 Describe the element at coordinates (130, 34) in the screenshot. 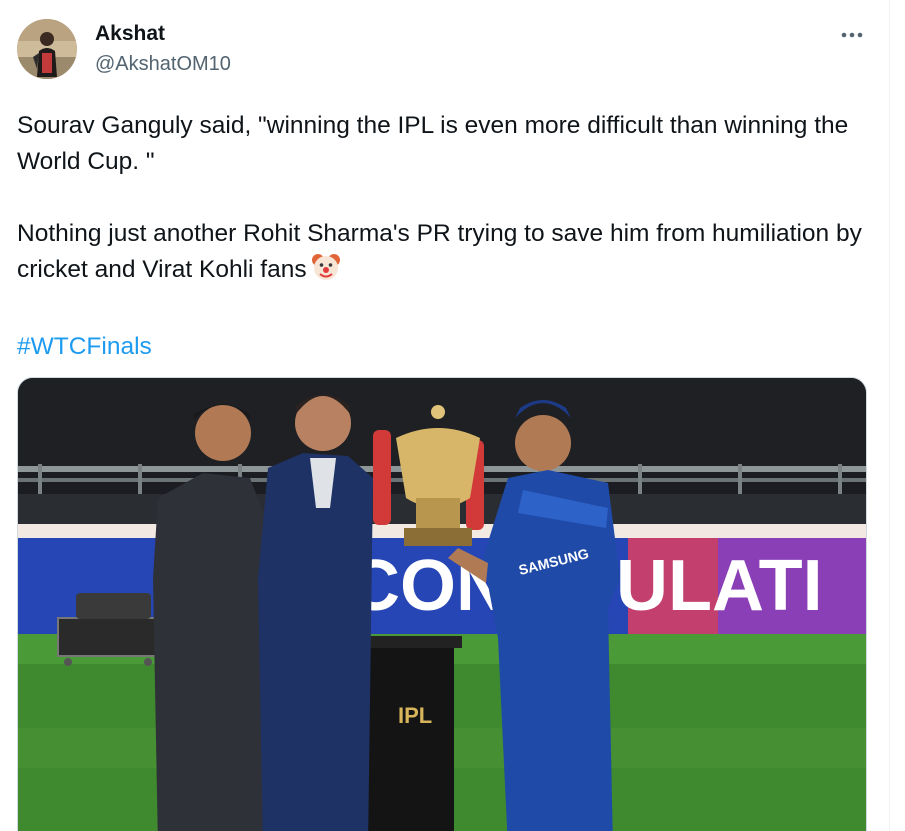

I see `author-name: Akshat` at that location.